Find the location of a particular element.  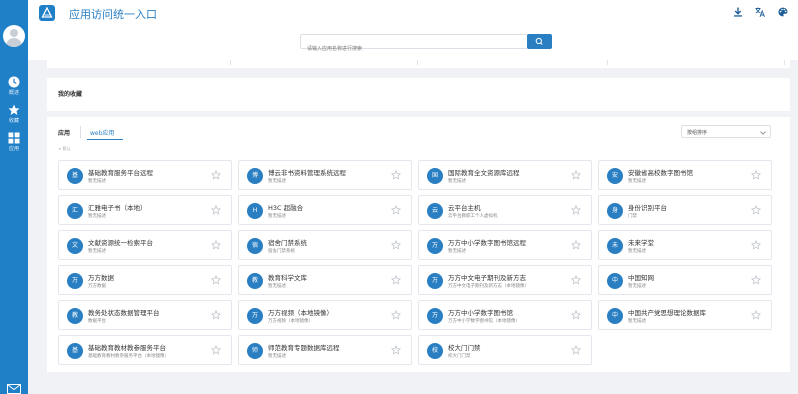

app-name: 宿舍门禁系统 is located at coordinates (287, 243).